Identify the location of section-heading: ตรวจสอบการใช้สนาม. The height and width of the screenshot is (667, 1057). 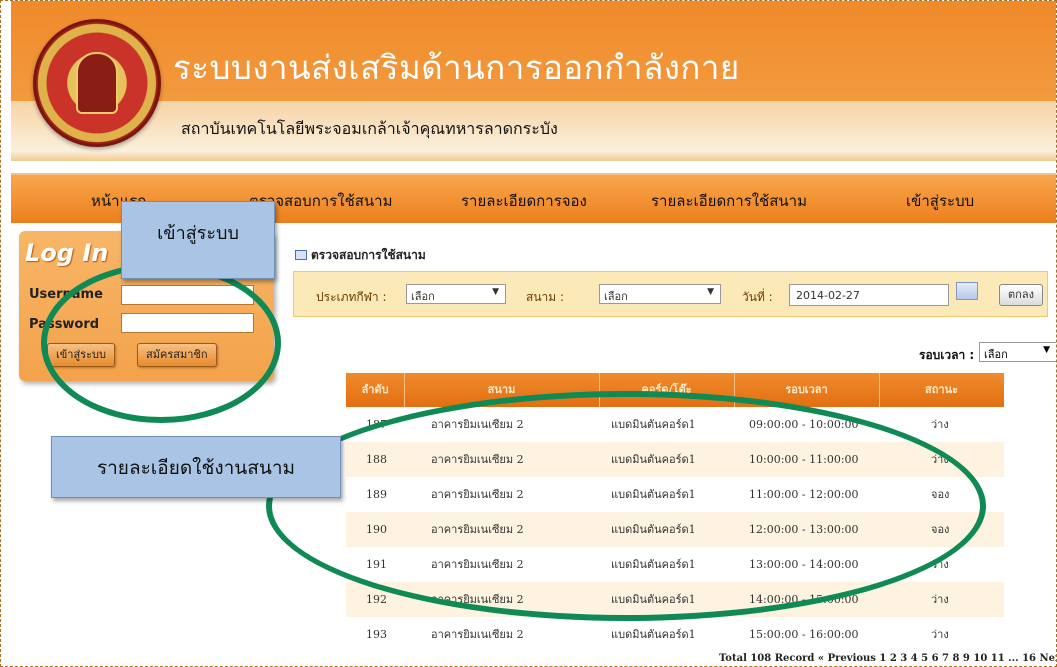
(360, 255).